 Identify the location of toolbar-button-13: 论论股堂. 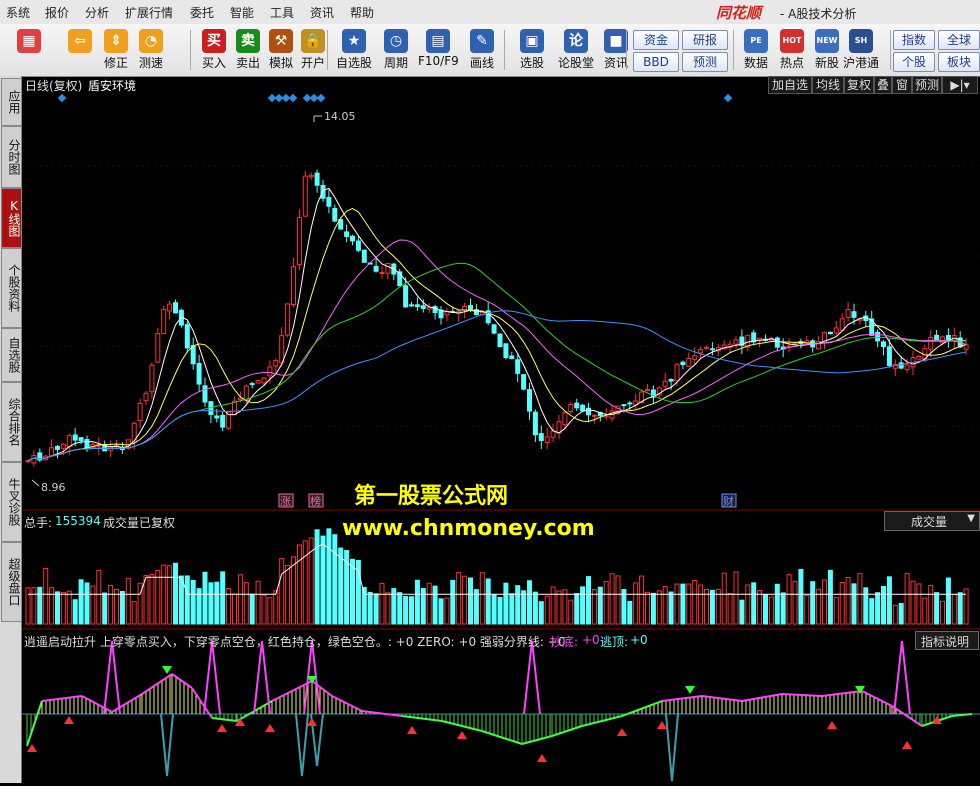
(576, 50).